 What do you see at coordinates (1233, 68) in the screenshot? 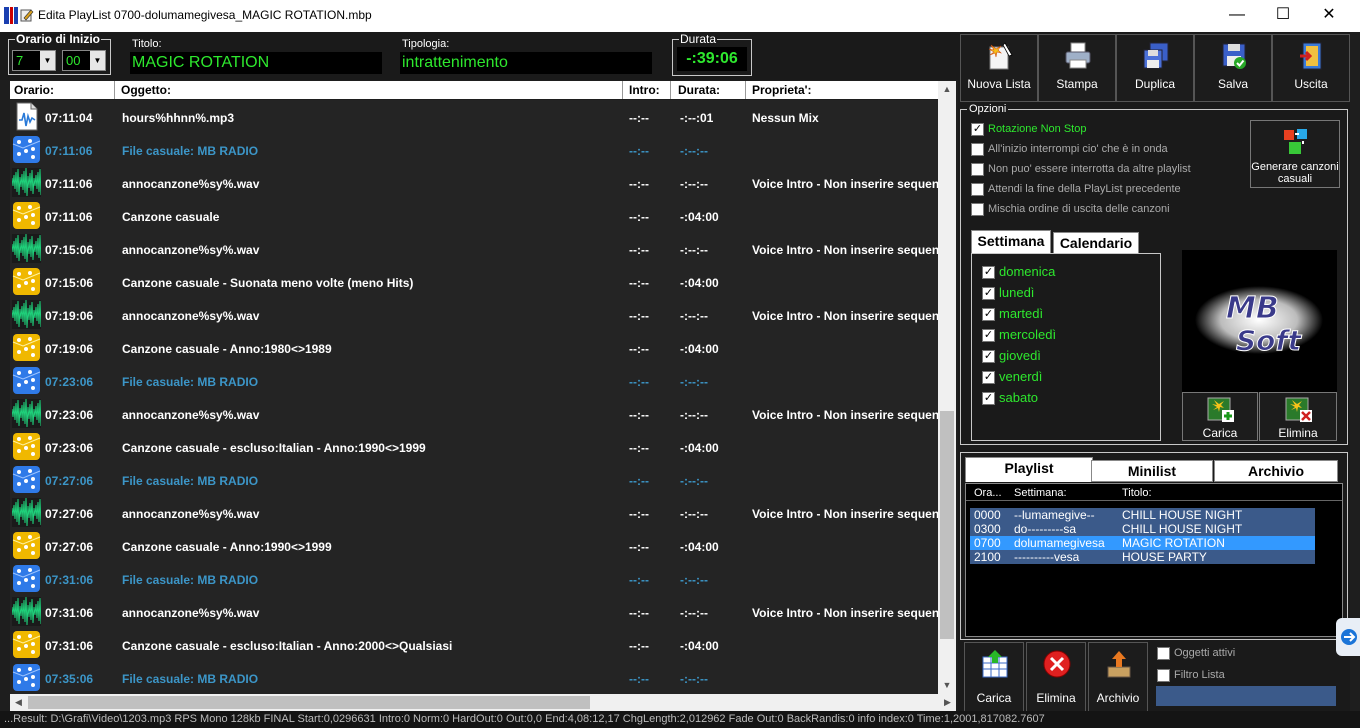
I see `salva-button: Salva` at bounding box center [1233, 68].